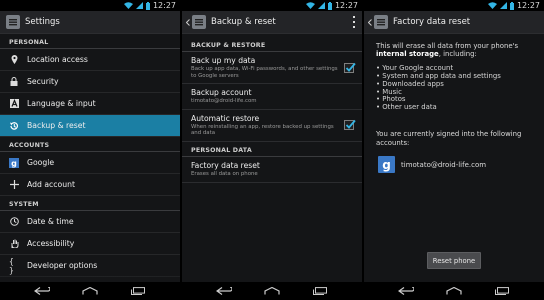 The height and width of the screenshot is (300, 544). I want to click on clock-icon, so click(14, 222).